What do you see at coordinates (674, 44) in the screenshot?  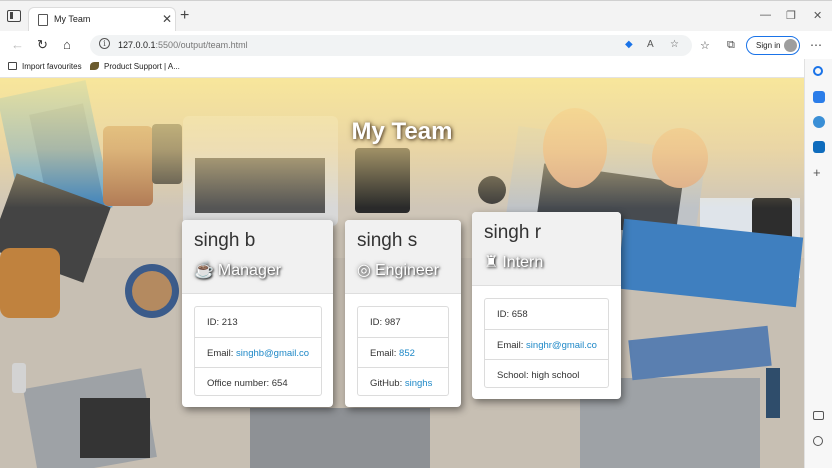 I see `add-favourite-icon: ☆` at bounding box center [674, 44].